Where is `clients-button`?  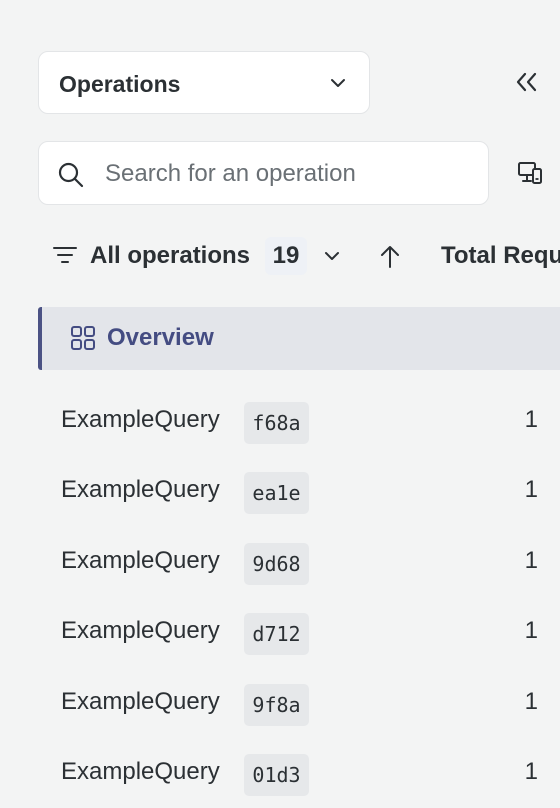
clients-button is located at coordinates (530, 173).